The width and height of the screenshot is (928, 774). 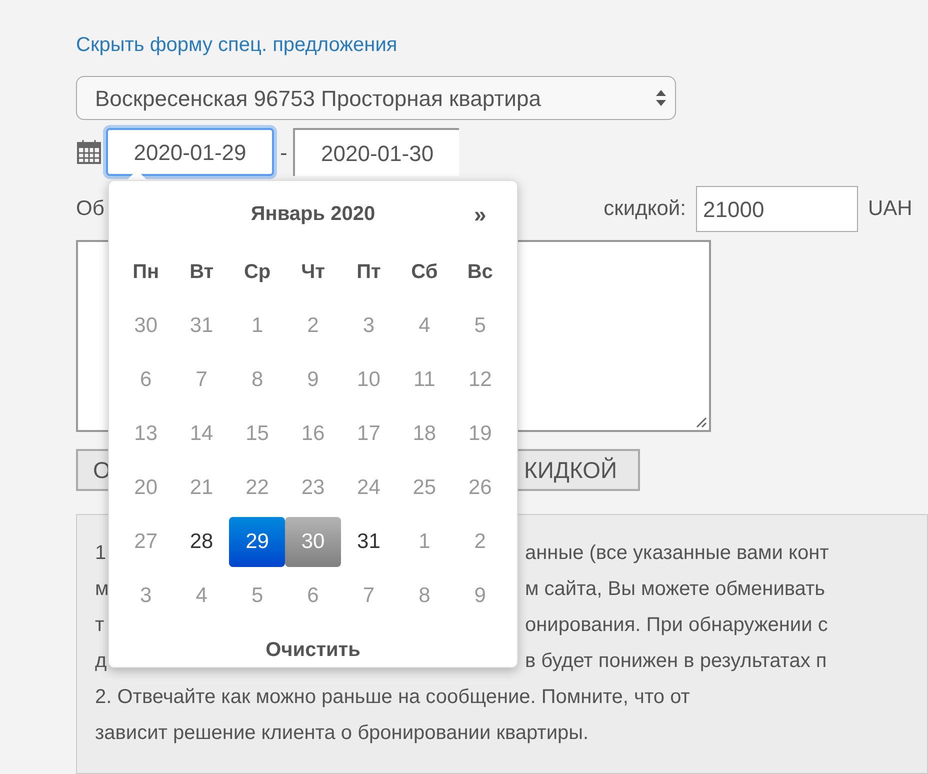 What do you see at coordinates (424, 488) in the screenshot?
I see `day-cell: 25` at bounding box center [424, 488].